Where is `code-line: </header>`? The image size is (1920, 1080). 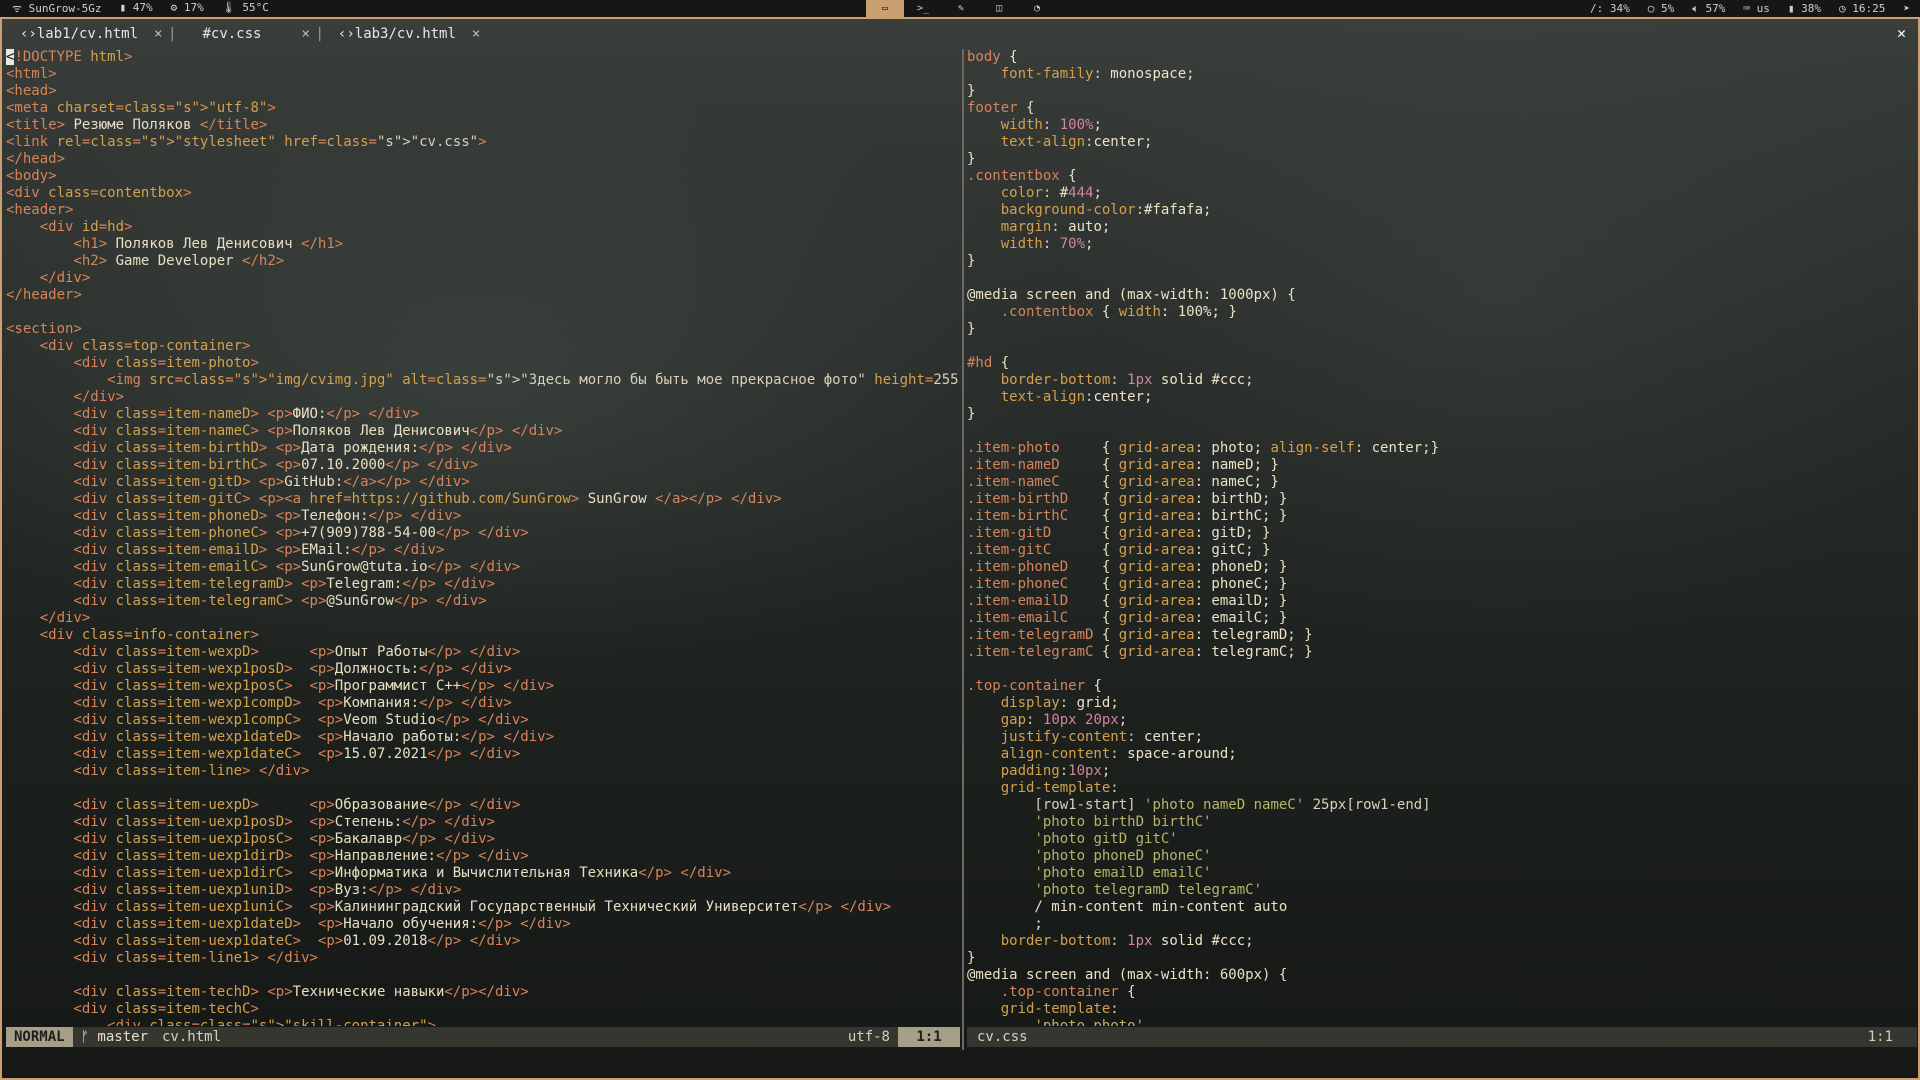 code-line: </header> is located at coordinates (483, 295).